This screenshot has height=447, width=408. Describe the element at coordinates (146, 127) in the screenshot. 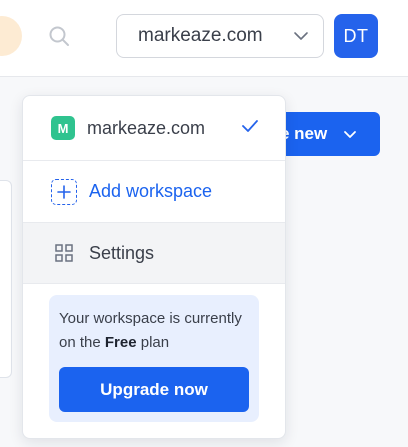

I see `workspace-option-label: markeaze.com` at that location.